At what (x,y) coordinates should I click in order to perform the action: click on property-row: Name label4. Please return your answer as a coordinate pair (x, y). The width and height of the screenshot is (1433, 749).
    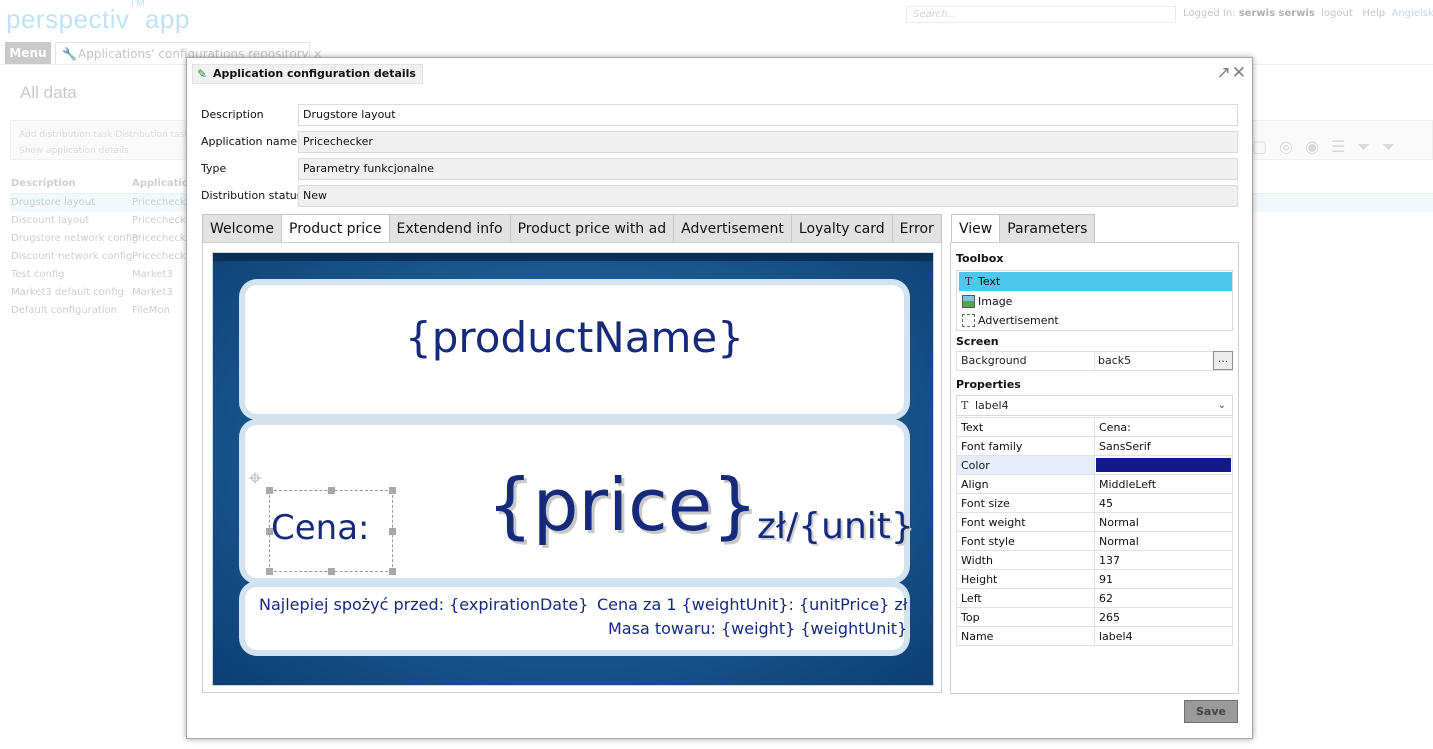
    Looking at the image, I should click on (1094, 636).